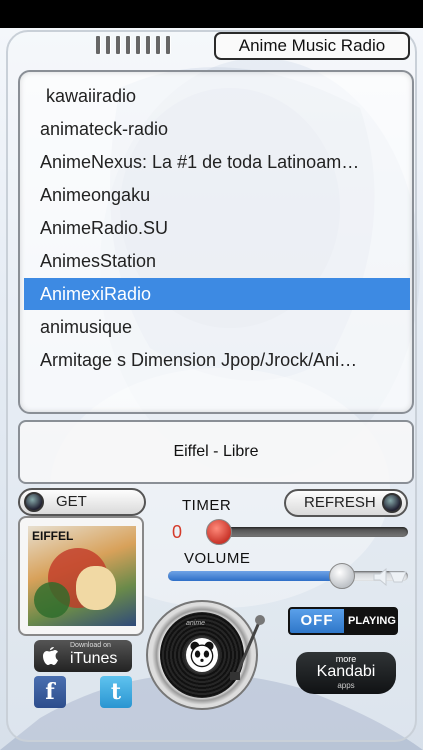 This screenshot has height=750, width=423. What do you see at coordinates (217, 558) in the screenshot?
I see `volume-label: VOLUME` at bounding box center [217, 558].